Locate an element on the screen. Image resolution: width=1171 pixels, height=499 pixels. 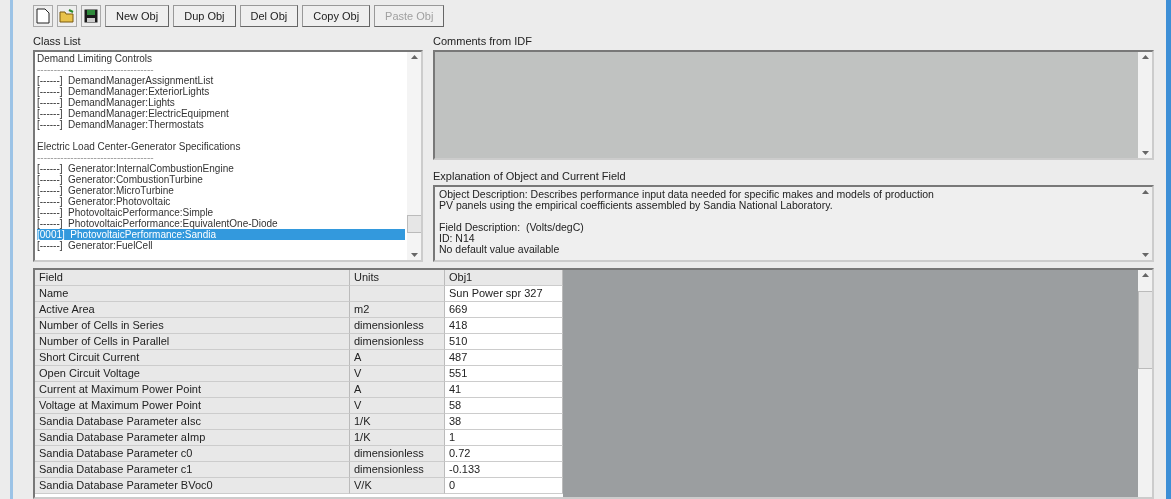
panel-label: Class List is located at coordinates (57, 41).